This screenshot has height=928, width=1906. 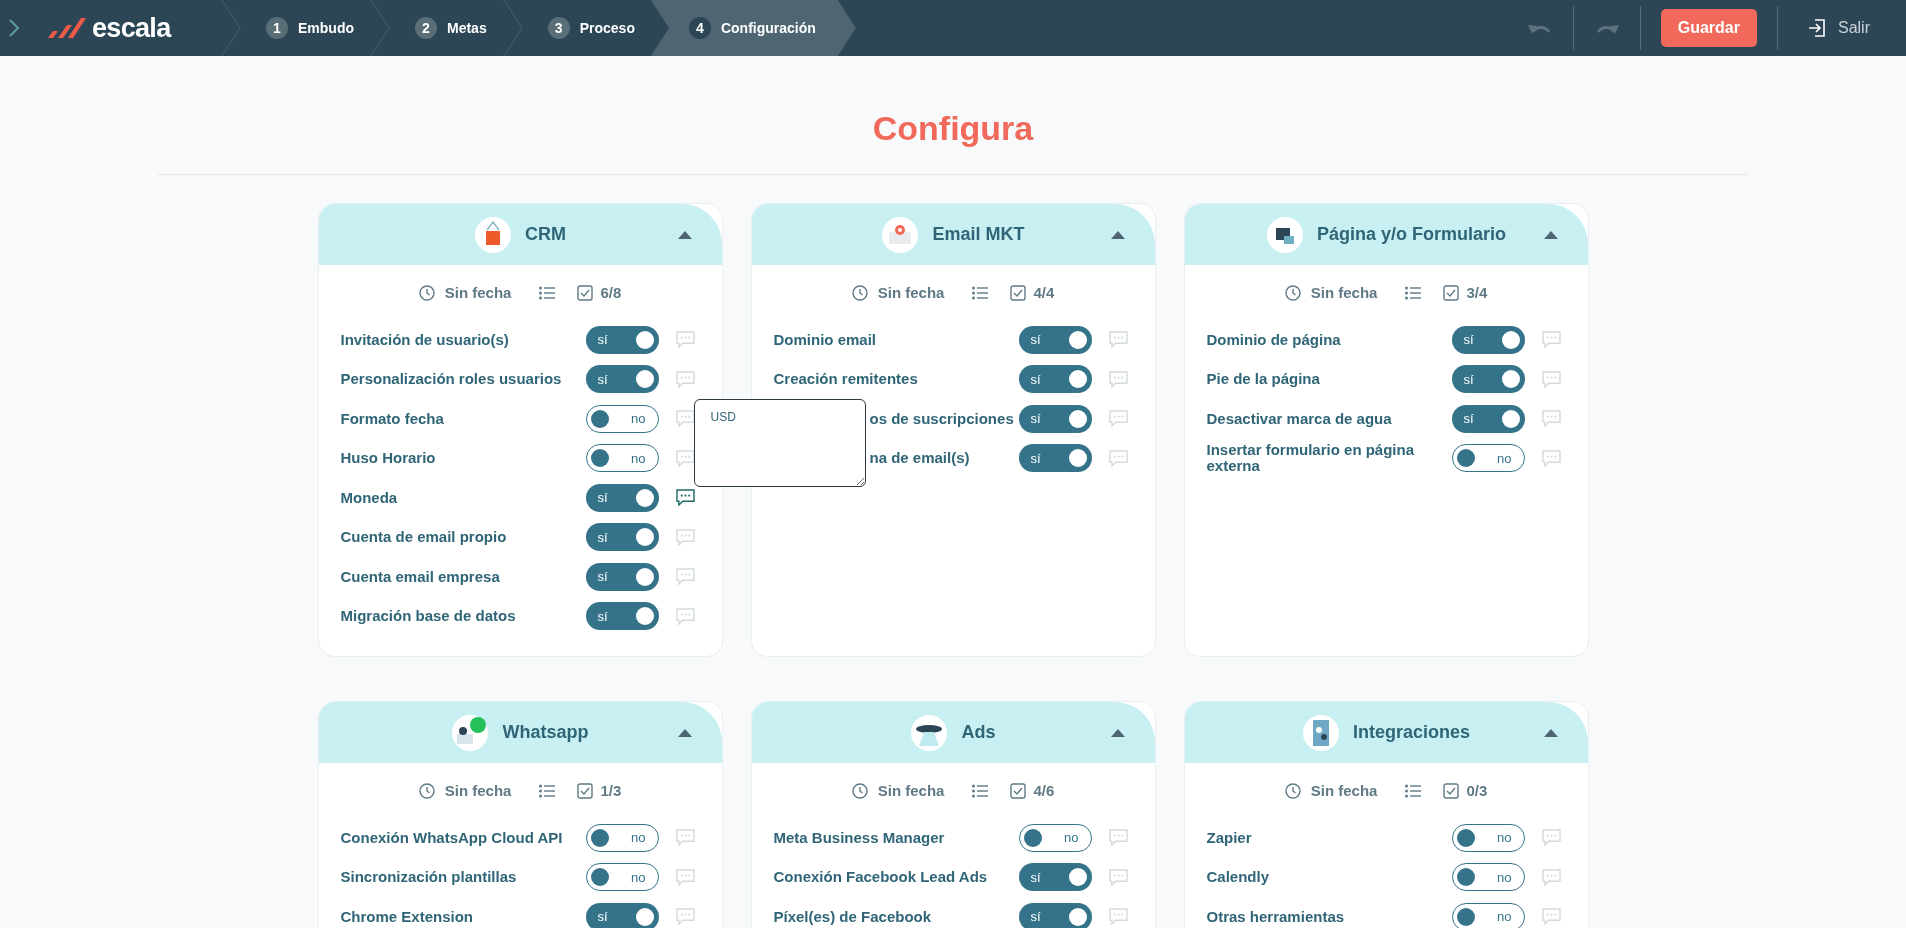 I want to click on setting-label: Moneda, so click(x=369, y=497).